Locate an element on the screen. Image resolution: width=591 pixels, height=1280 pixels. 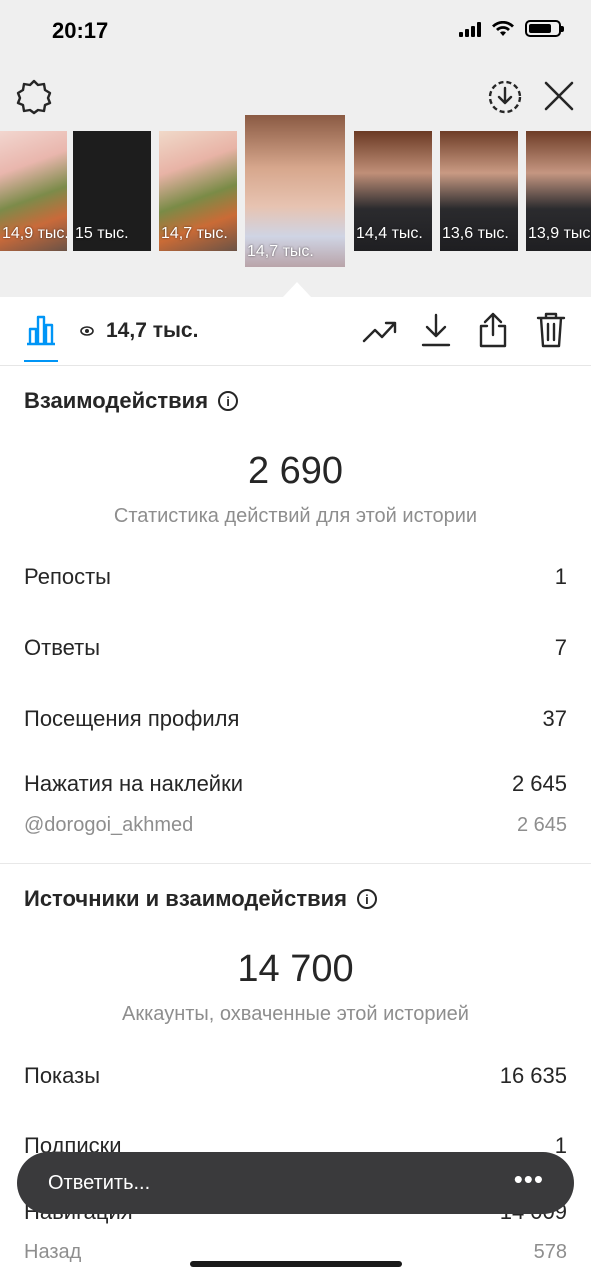
home-indicator is located at coordinates (296, 1264).